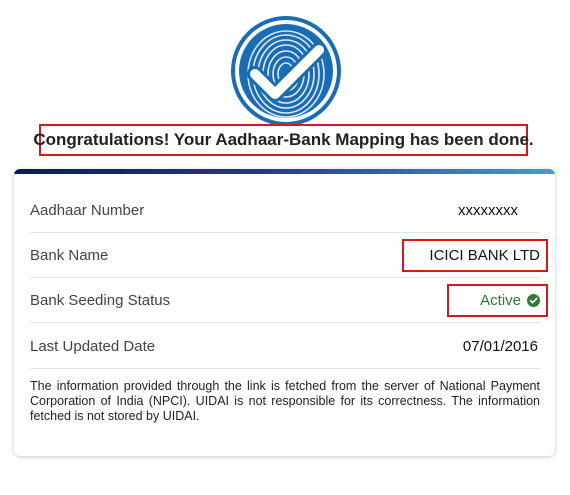 Image resolution: width=570 pixels, height=495 pixels. Describe the element at coordinates (284, 171) in the screenshot. I see `card-accent-bar` at that location.